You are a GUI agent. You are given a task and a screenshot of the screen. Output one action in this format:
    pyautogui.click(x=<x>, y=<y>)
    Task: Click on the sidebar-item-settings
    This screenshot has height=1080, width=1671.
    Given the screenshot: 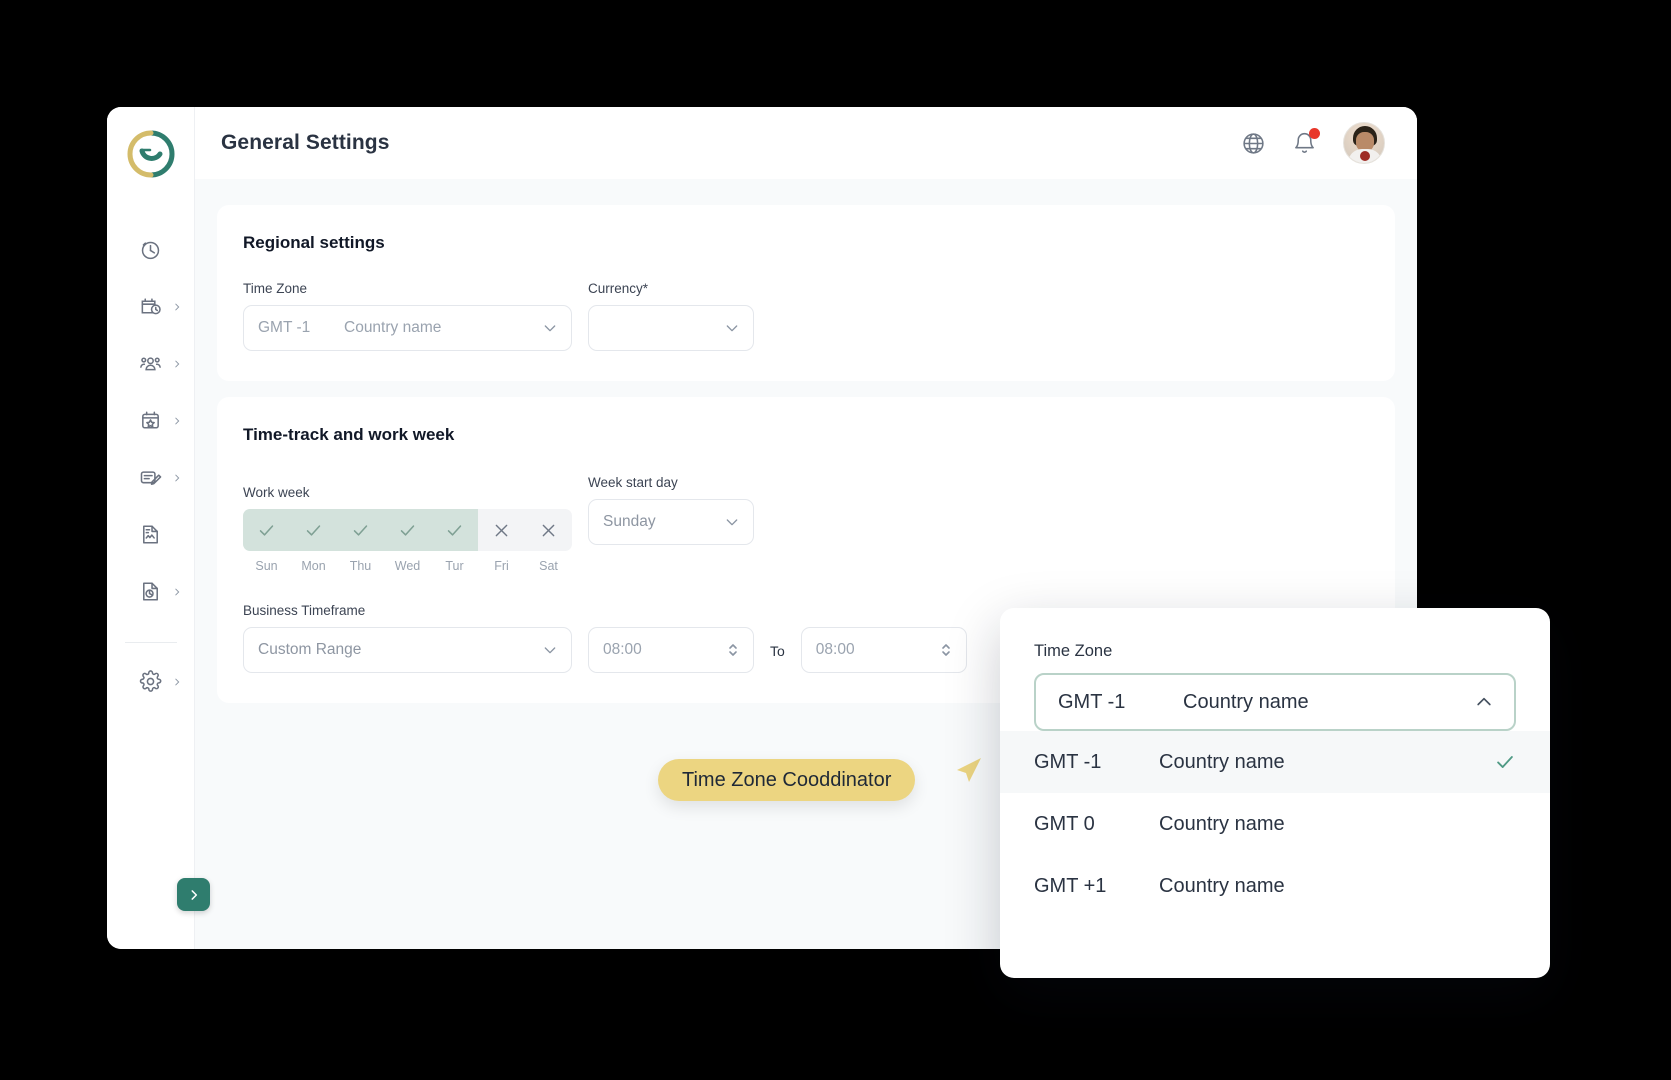 What is the action you would take?
    pyautogui.click(x=150, y=681)
    